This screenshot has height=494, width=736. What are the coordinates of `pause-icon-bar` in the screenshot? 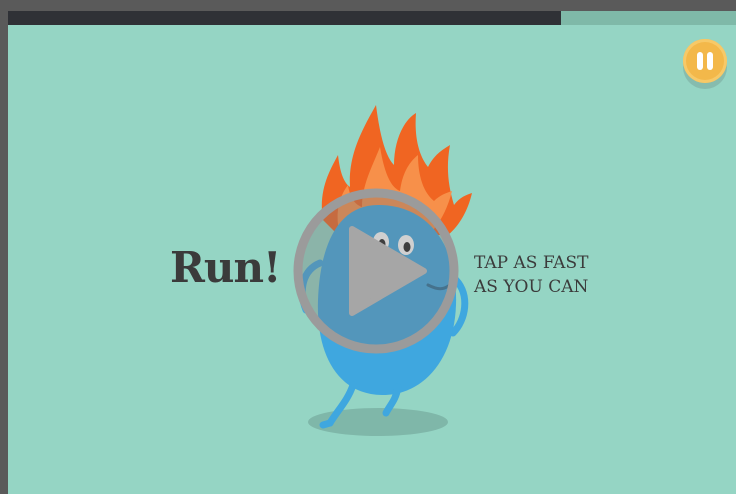 It's located at (710, 61).